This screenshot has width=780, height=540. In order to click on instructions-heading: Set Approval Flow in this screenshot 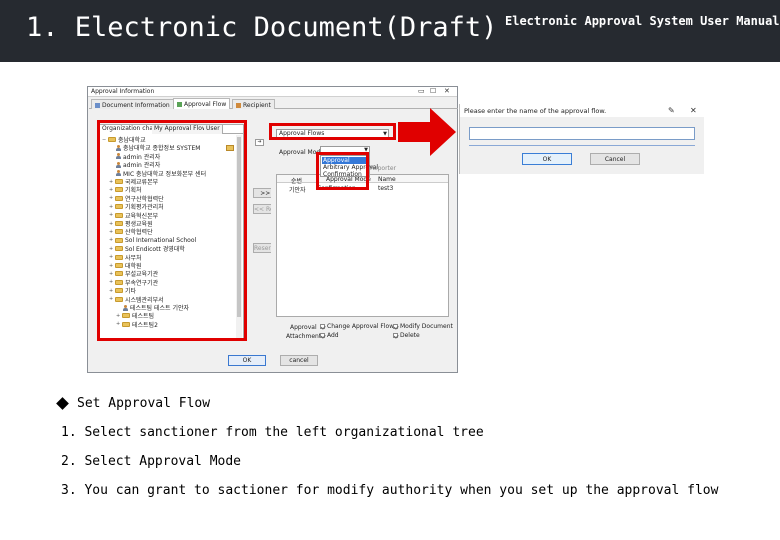, I will do `click(133, 403)`.